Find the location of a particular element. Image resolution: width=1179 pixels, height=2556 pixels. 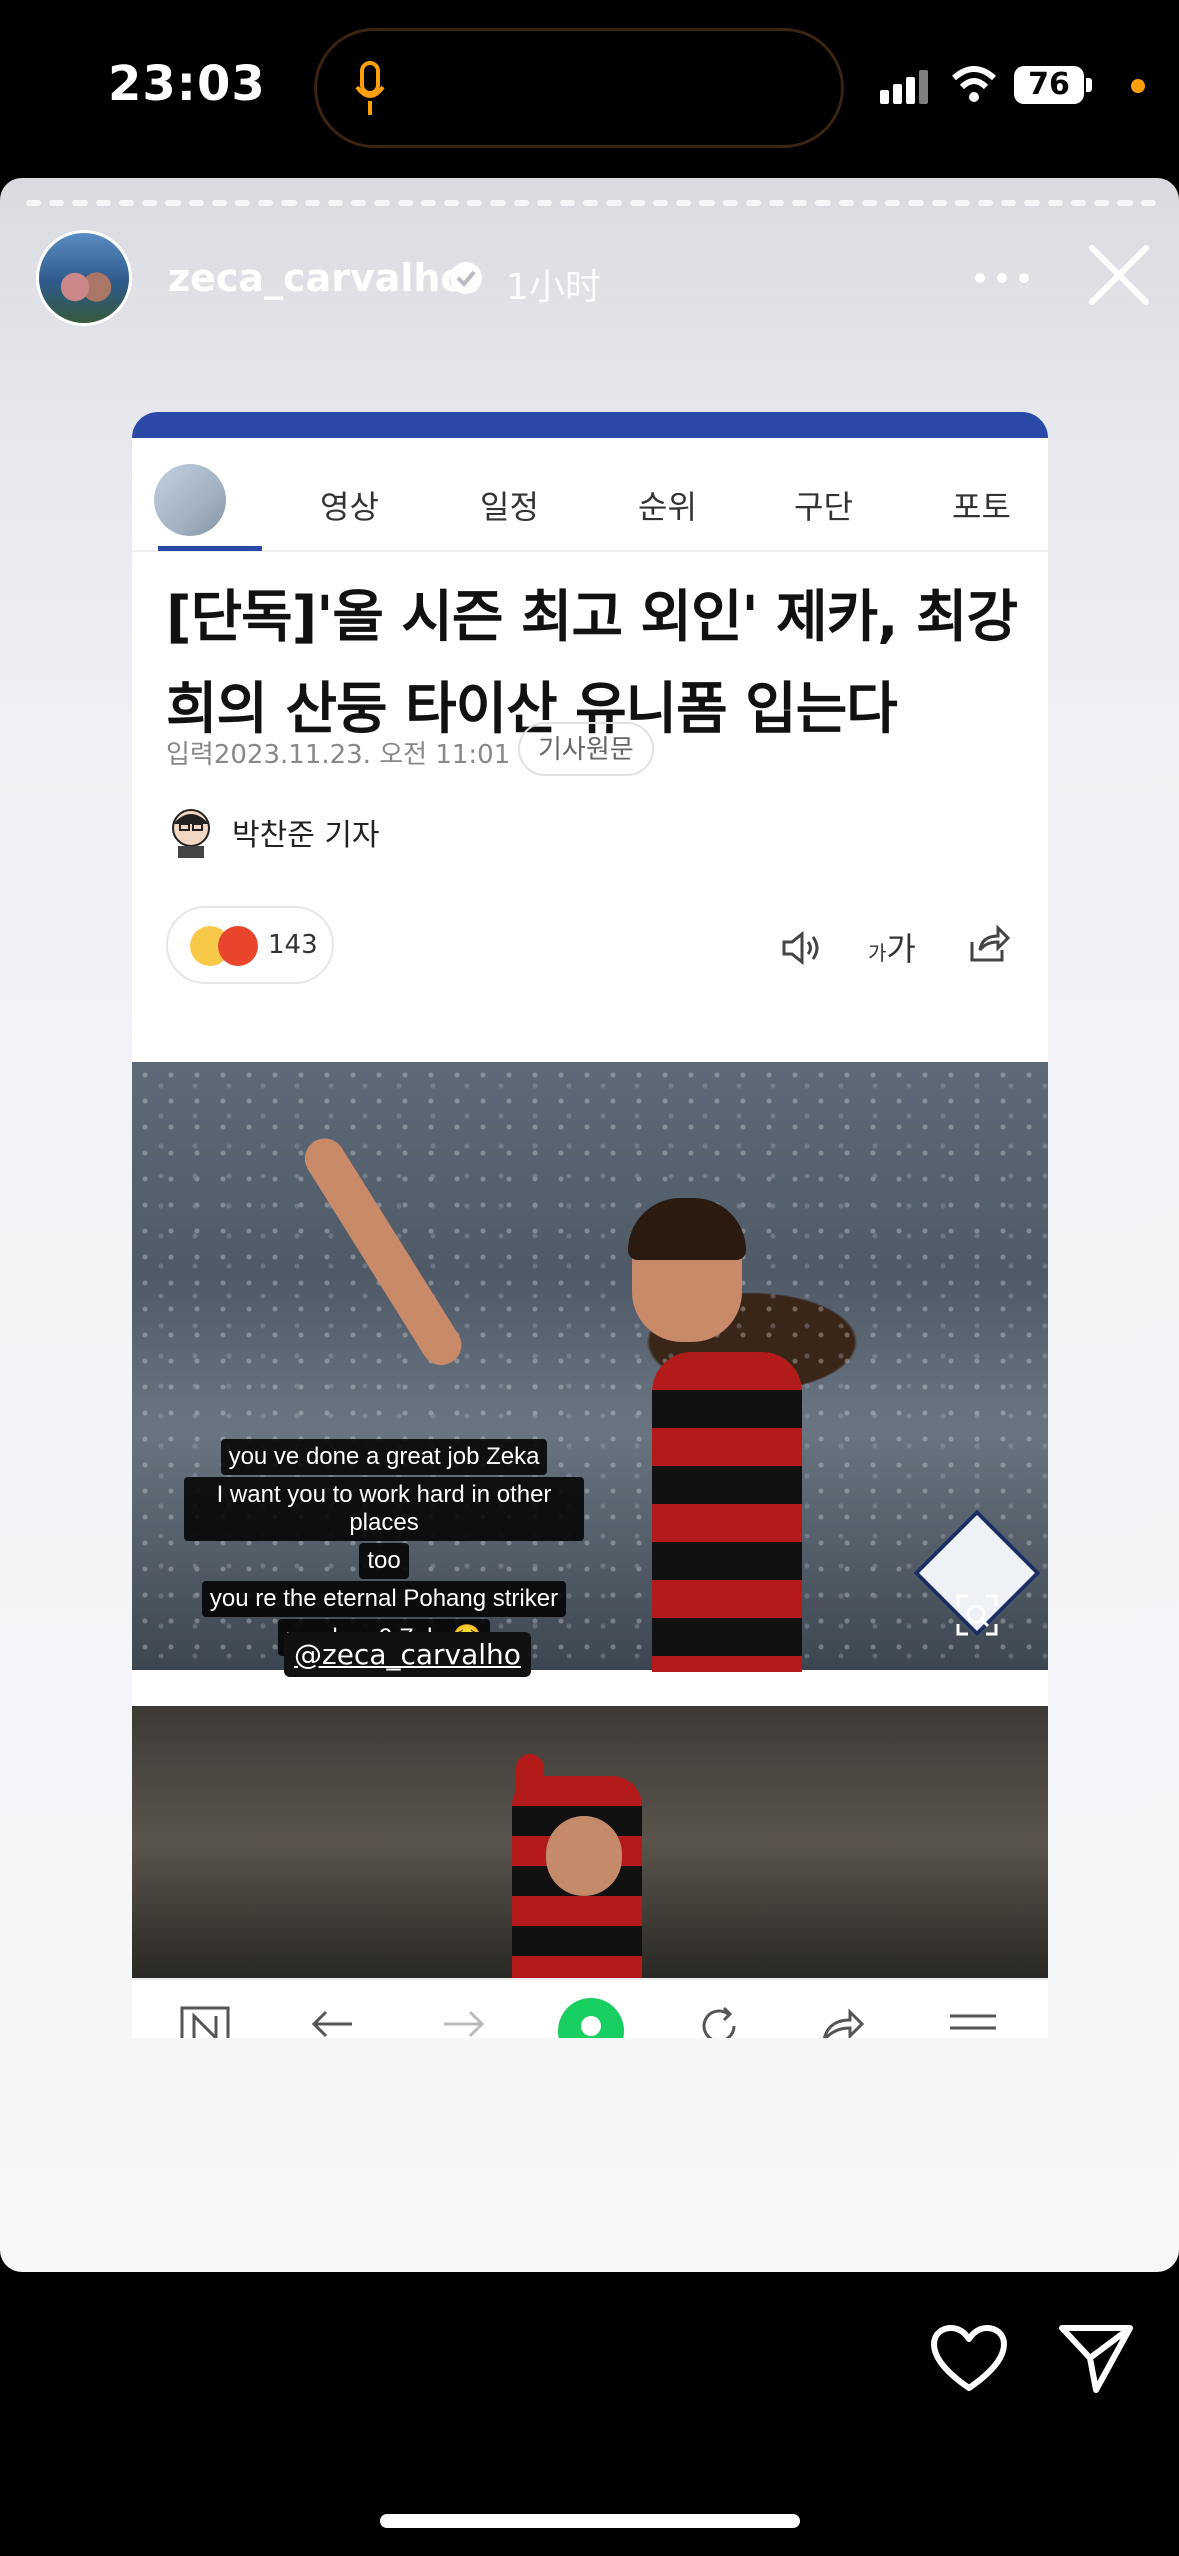

mic-icon is located at coordinates (370, 88).